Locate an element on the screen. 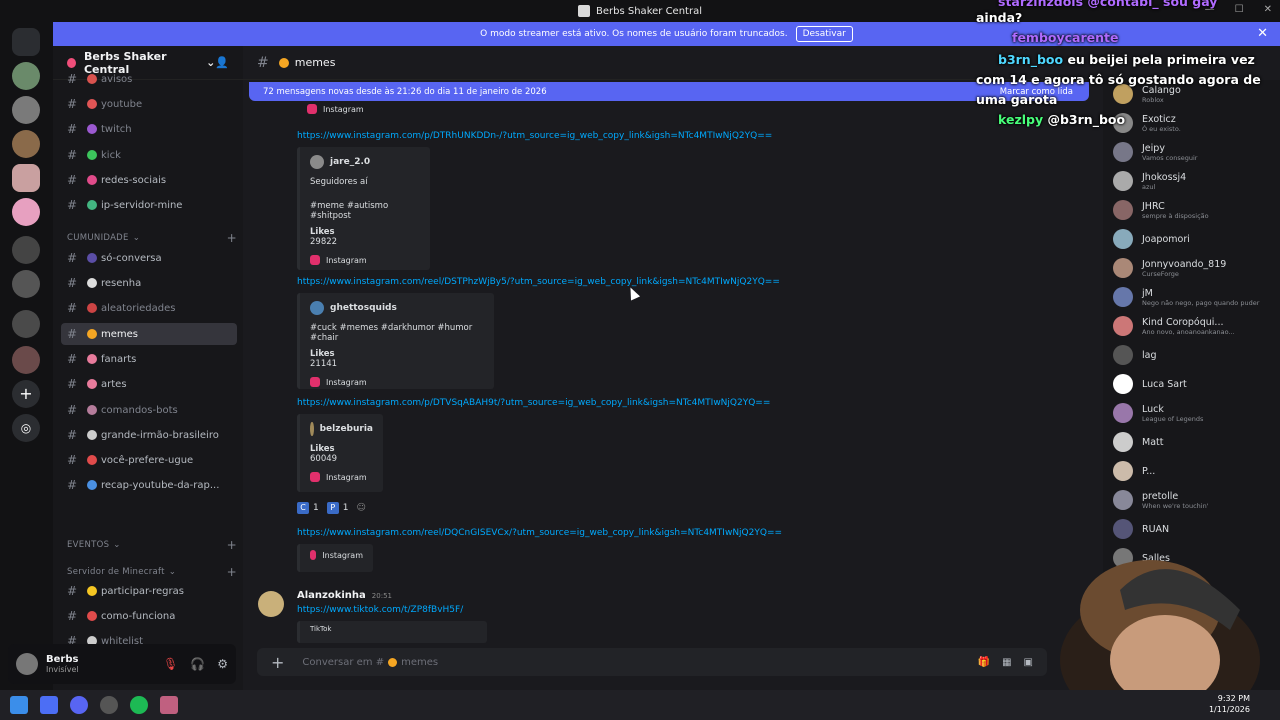 The image size is (1280, 720). channel-item: # redes-sociais is located at coordinates (149, 180).